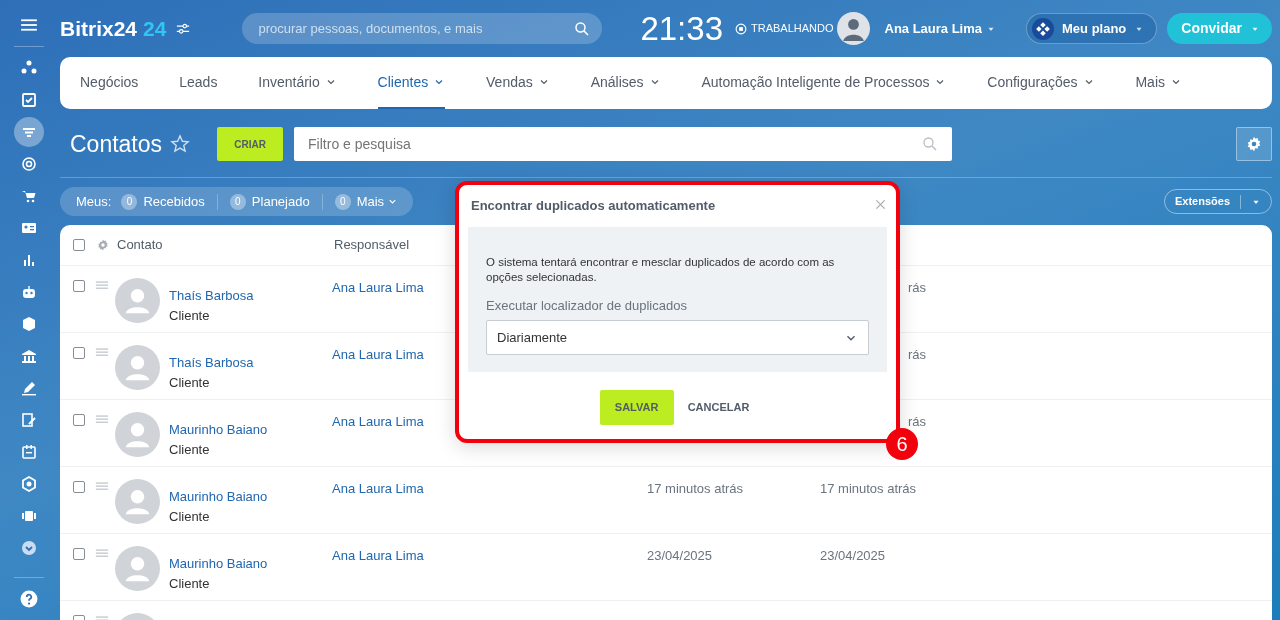 The height and width of the screenshot is (620, 1280). Describe the element at coordinates (677, 338) in the screenshot. I see `frequency-select: Diariamente` at that location.